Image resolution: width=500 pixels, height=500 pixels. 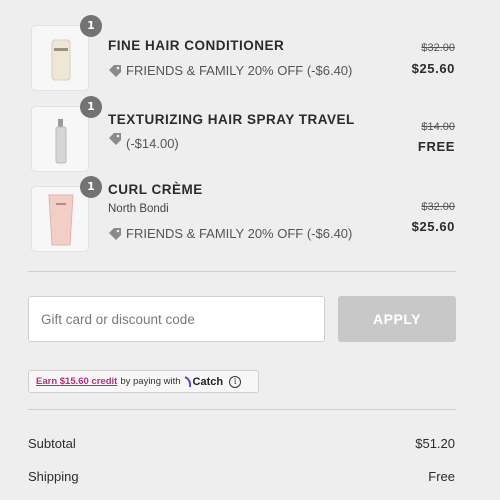 I want to click on catch-middle-text: by paying with, so click(x=150, y=381).